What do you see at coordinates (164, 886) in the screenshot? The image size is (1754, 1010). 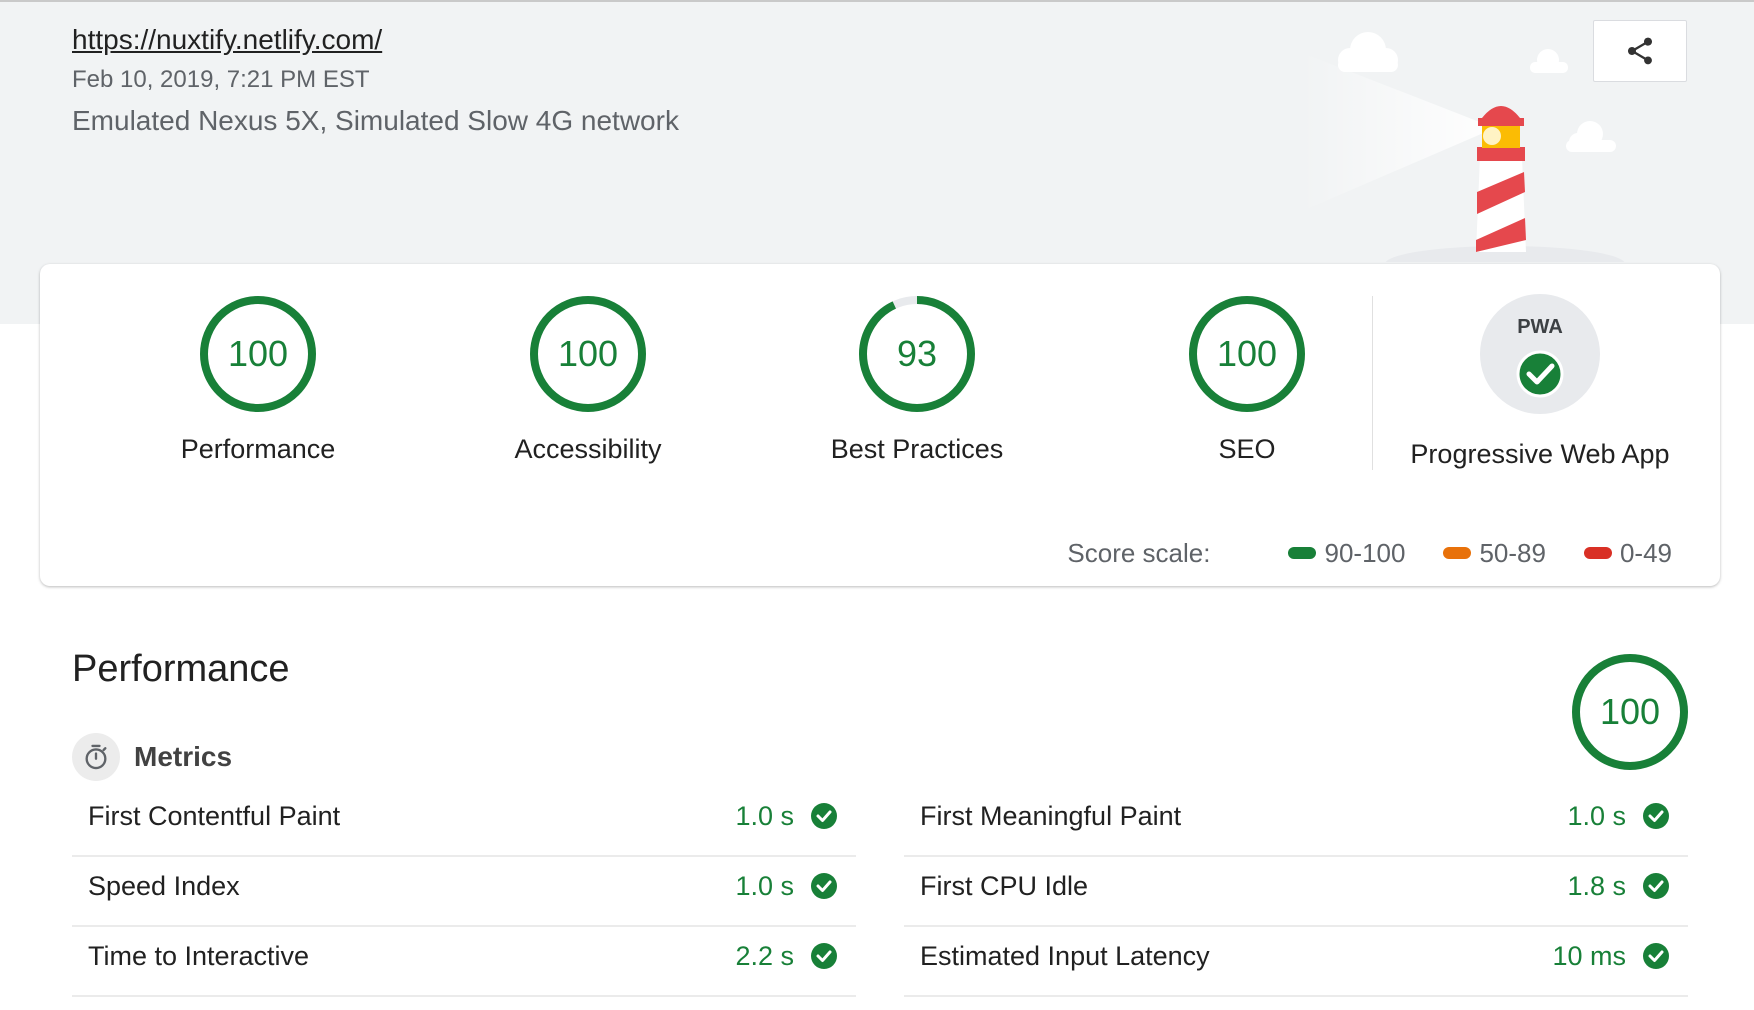 I see `metric-name: Speed Index` at bounding box center [164, 886].